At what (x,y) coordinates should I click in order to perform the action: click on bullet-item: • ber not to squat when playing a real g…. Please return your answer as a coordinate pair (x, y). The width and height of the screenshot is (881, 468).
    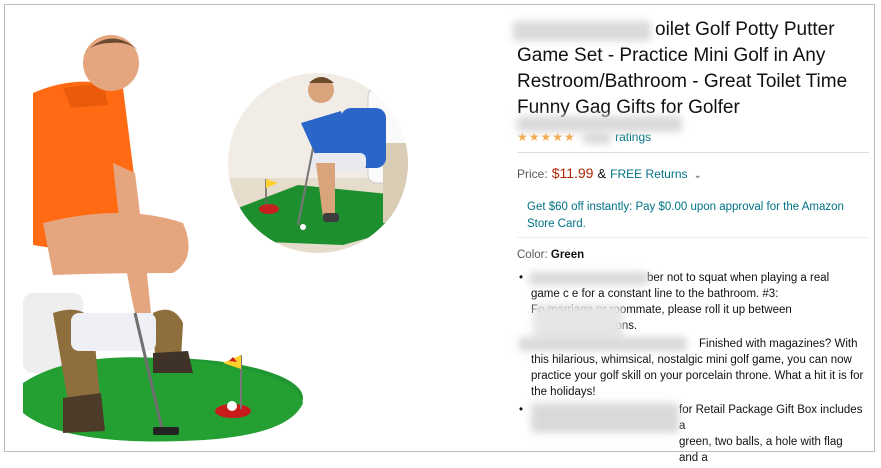
    Looking at the image, I should click on (691, 305).